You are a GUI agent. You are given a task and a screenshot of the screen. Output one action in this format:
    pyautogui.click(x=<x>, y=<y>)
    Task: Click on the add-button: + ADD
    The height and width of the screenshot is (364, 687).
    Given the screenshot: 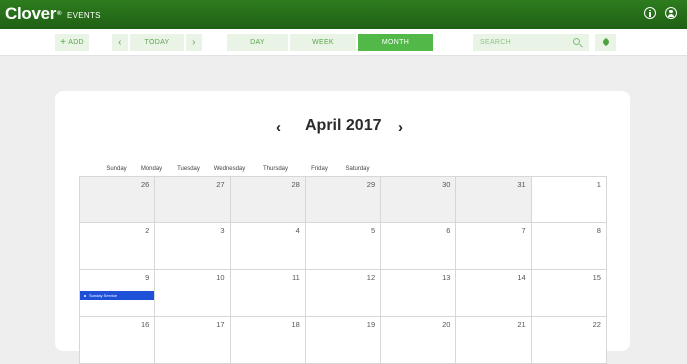 What is the action you would take?
    pyautogui.click(x=72, y=42)
    